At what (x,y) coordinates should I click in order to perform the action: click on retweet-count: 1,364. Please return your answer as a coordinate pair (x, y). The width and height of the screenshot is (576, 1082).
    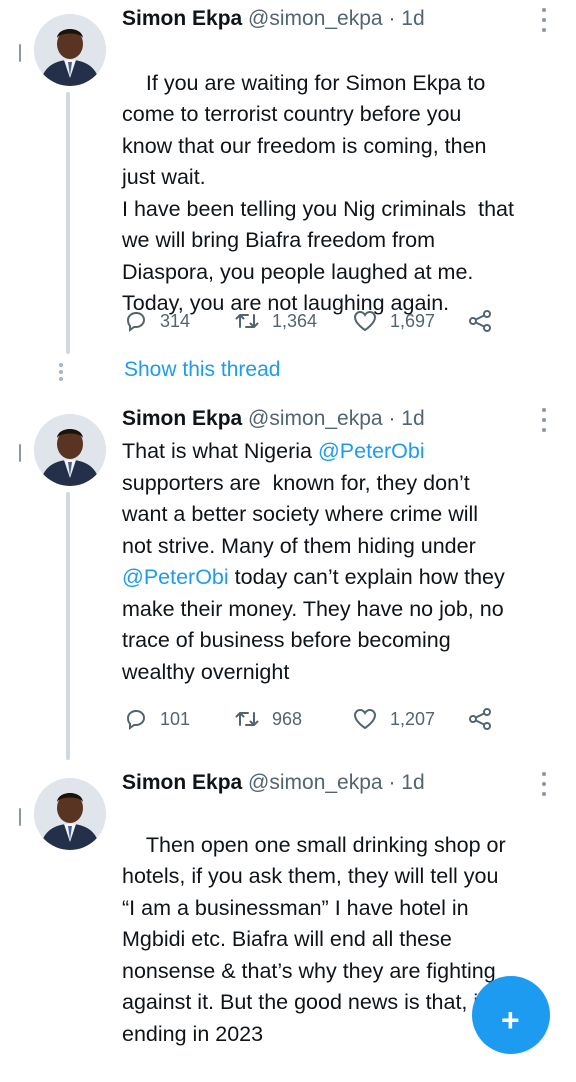
    Looking at the image, I should click on (295, 320).